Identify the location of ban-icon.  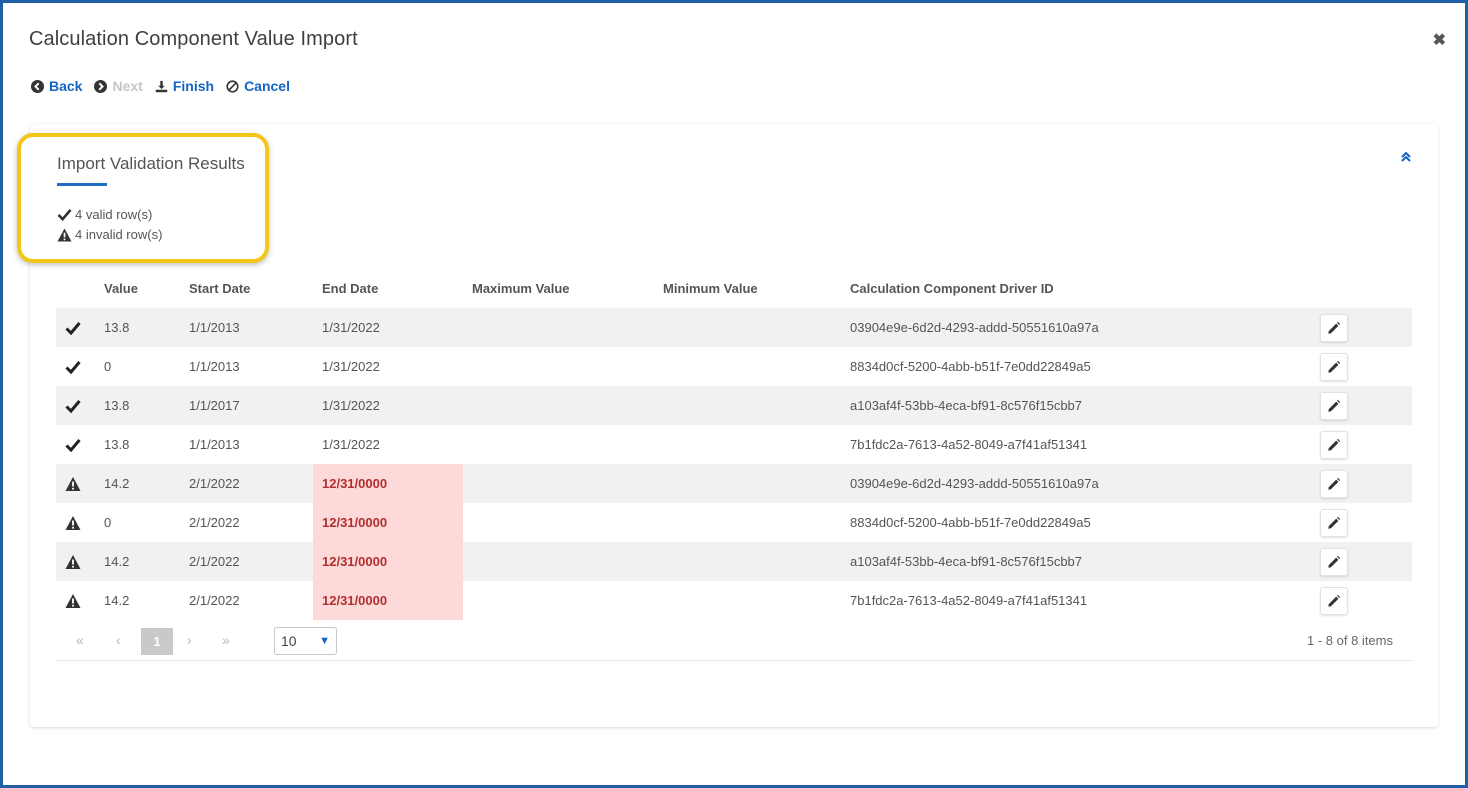
(232, 86).